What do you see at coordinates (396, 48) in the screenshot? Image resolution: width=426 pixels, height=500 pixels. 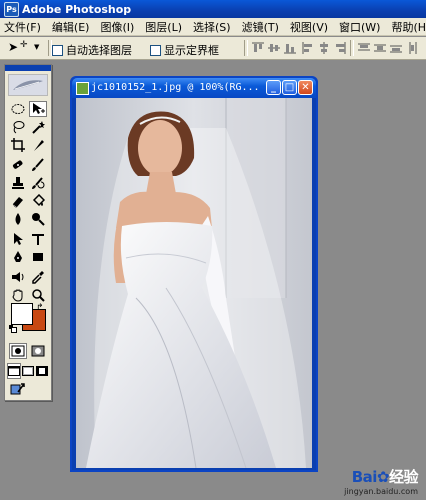 I see `distribute-bottom-icon` at bounding box center [396, 48].